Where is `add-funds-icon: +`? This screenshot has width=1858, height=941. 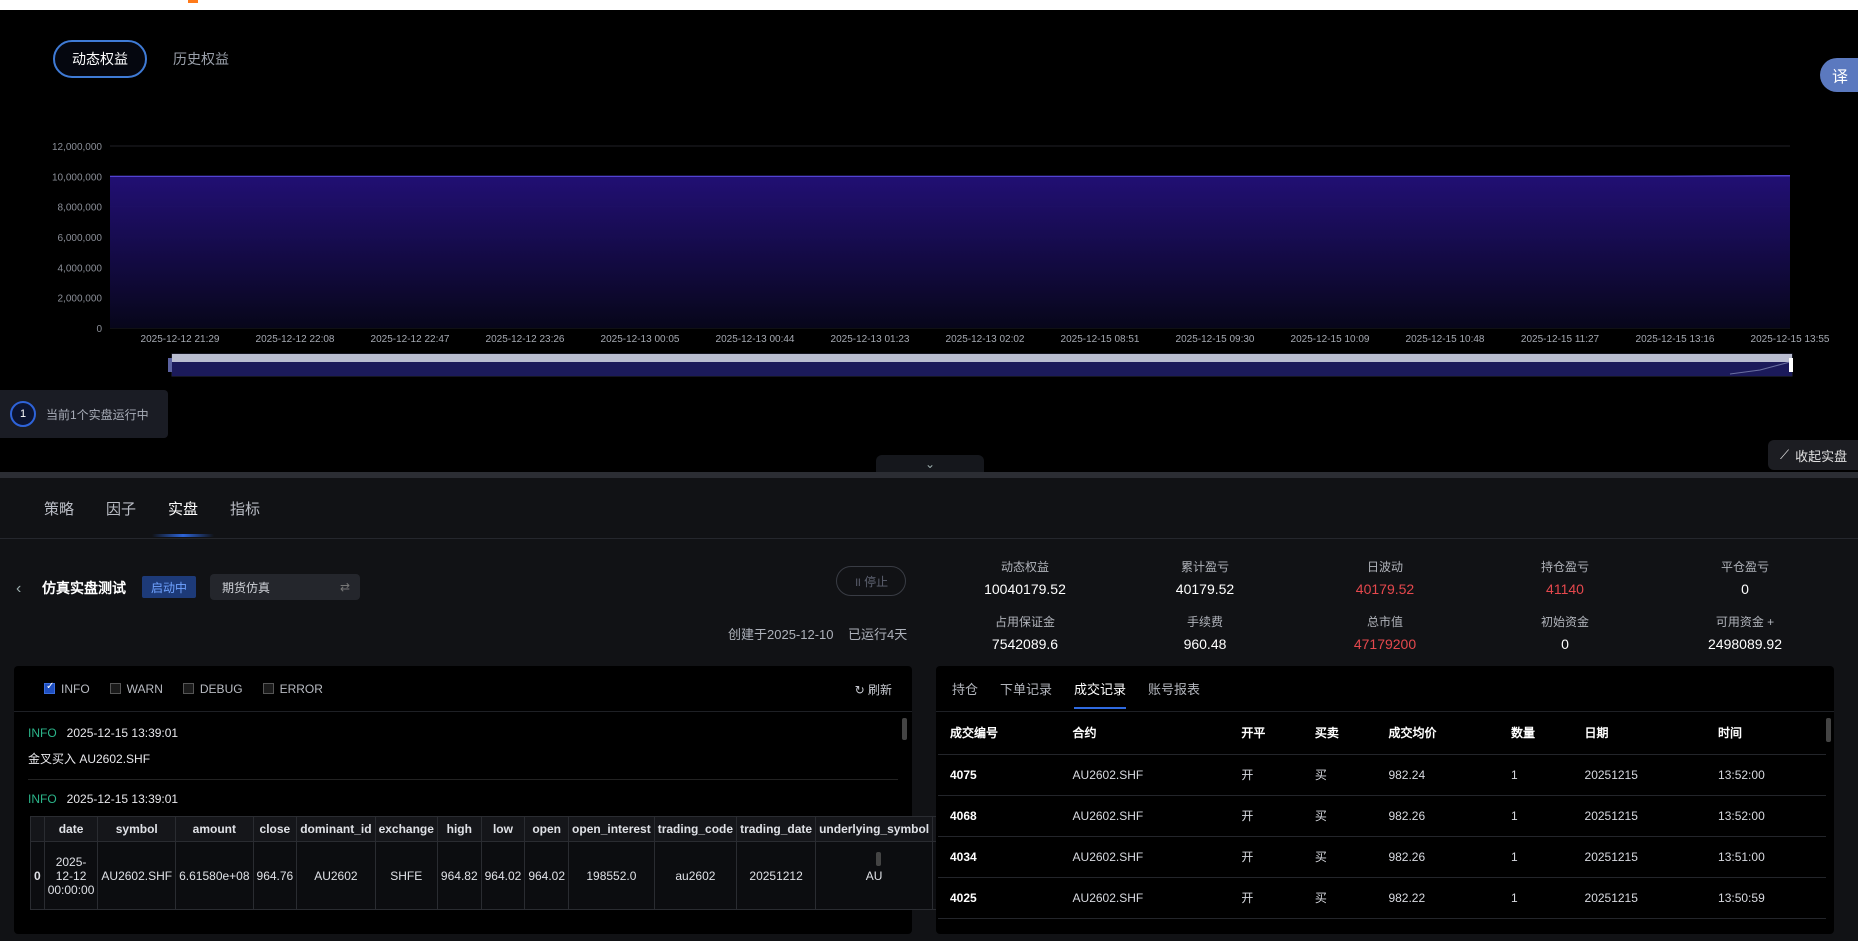
add-funds-icon: + is located at coordinates (1770, 622).